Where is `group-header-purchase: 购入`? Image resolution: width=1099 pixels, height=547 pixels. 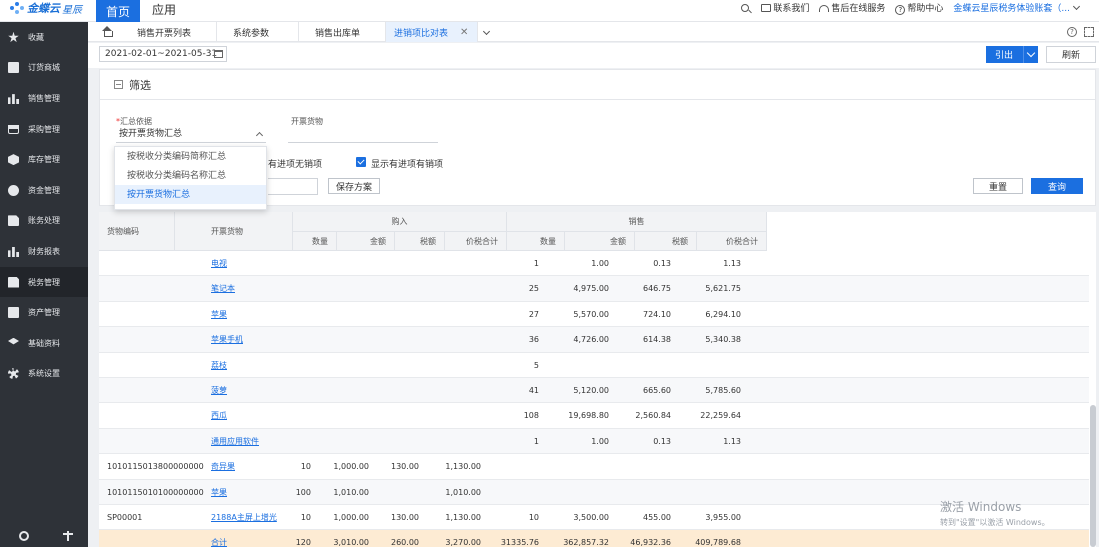
group-header-purchase: 购入 is located at coordinates (400, 222).